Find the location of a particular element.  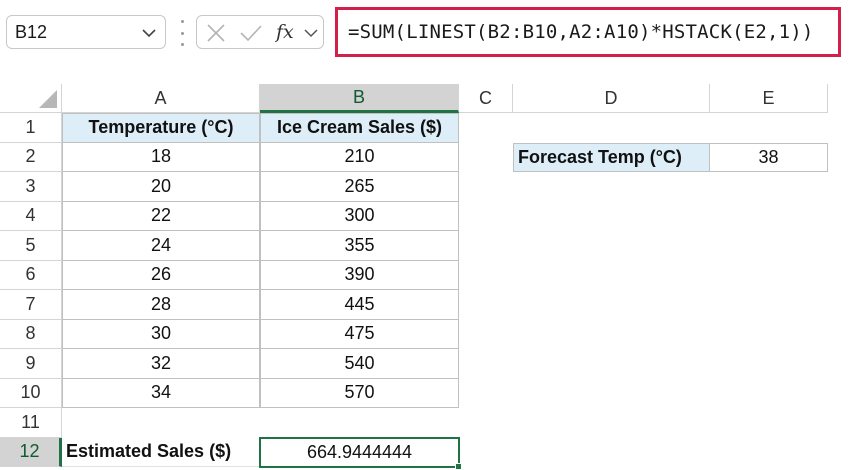

cell-b12: 664.9444444 is located at coordinates (359, 452).